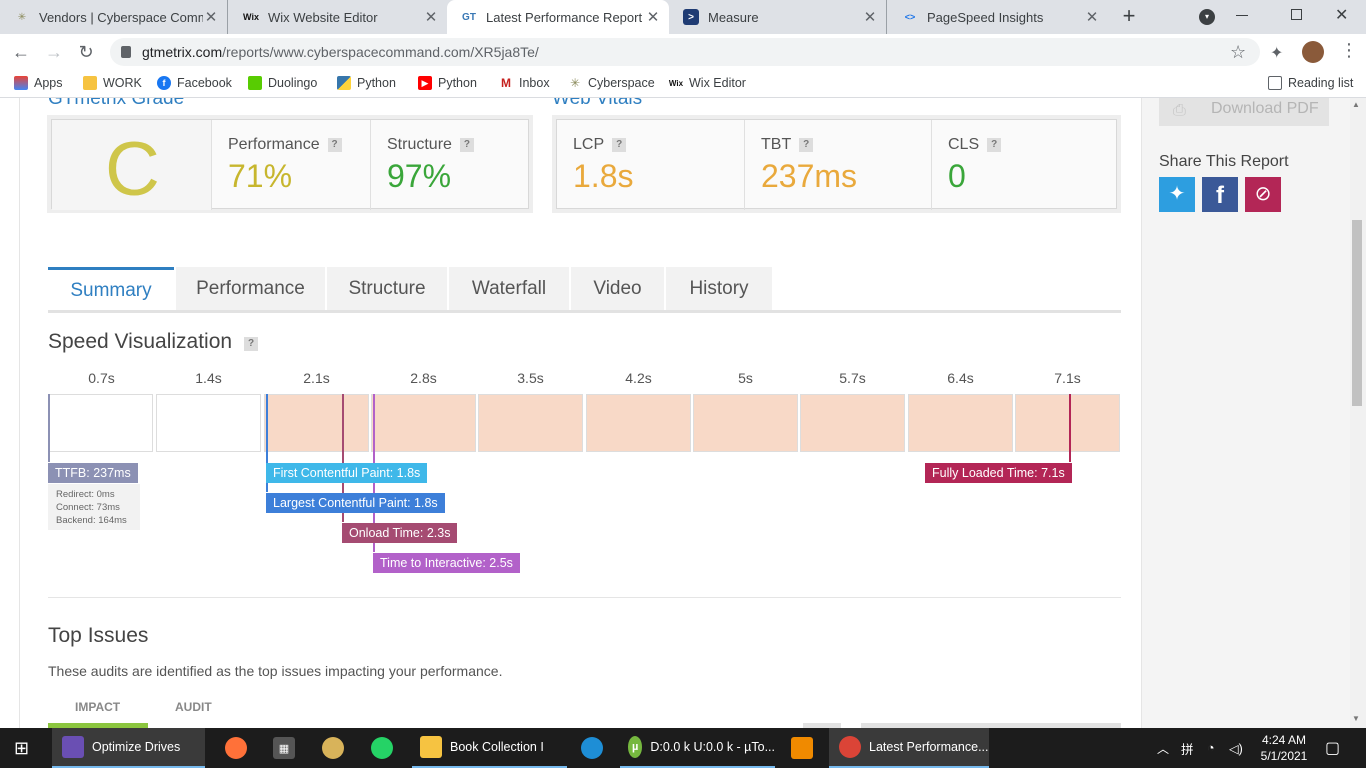 This screenshot has width=1366, height=768. What do you see at coordinates (111, 290) in the screenshot?
I see `tab-summary: Summary` at bounding box center [111, 290].